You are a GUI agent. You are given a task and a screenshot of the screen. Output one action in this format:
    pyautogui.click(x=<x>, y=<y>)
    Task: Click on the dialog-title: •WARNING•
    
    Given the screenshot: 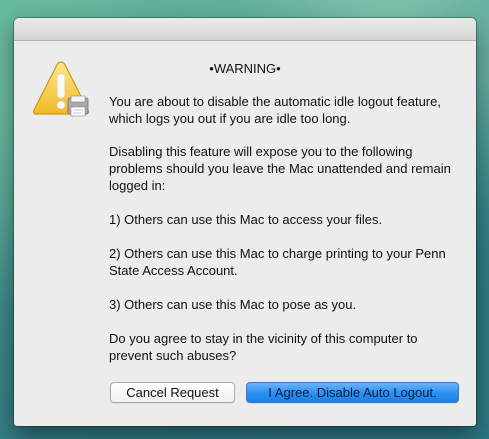 What is the action you would take?
    pyautogui.click(x=245, y=68)
    